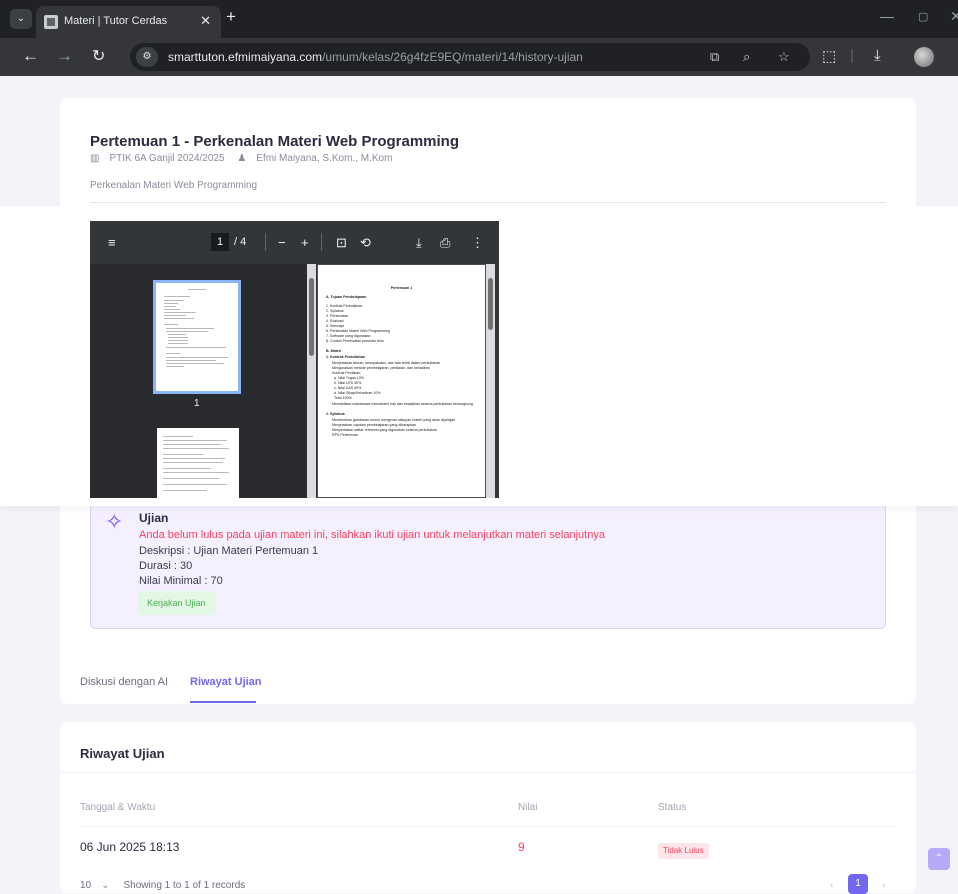  I want to click on thumbnail-scrollbar, so click(311, 381).